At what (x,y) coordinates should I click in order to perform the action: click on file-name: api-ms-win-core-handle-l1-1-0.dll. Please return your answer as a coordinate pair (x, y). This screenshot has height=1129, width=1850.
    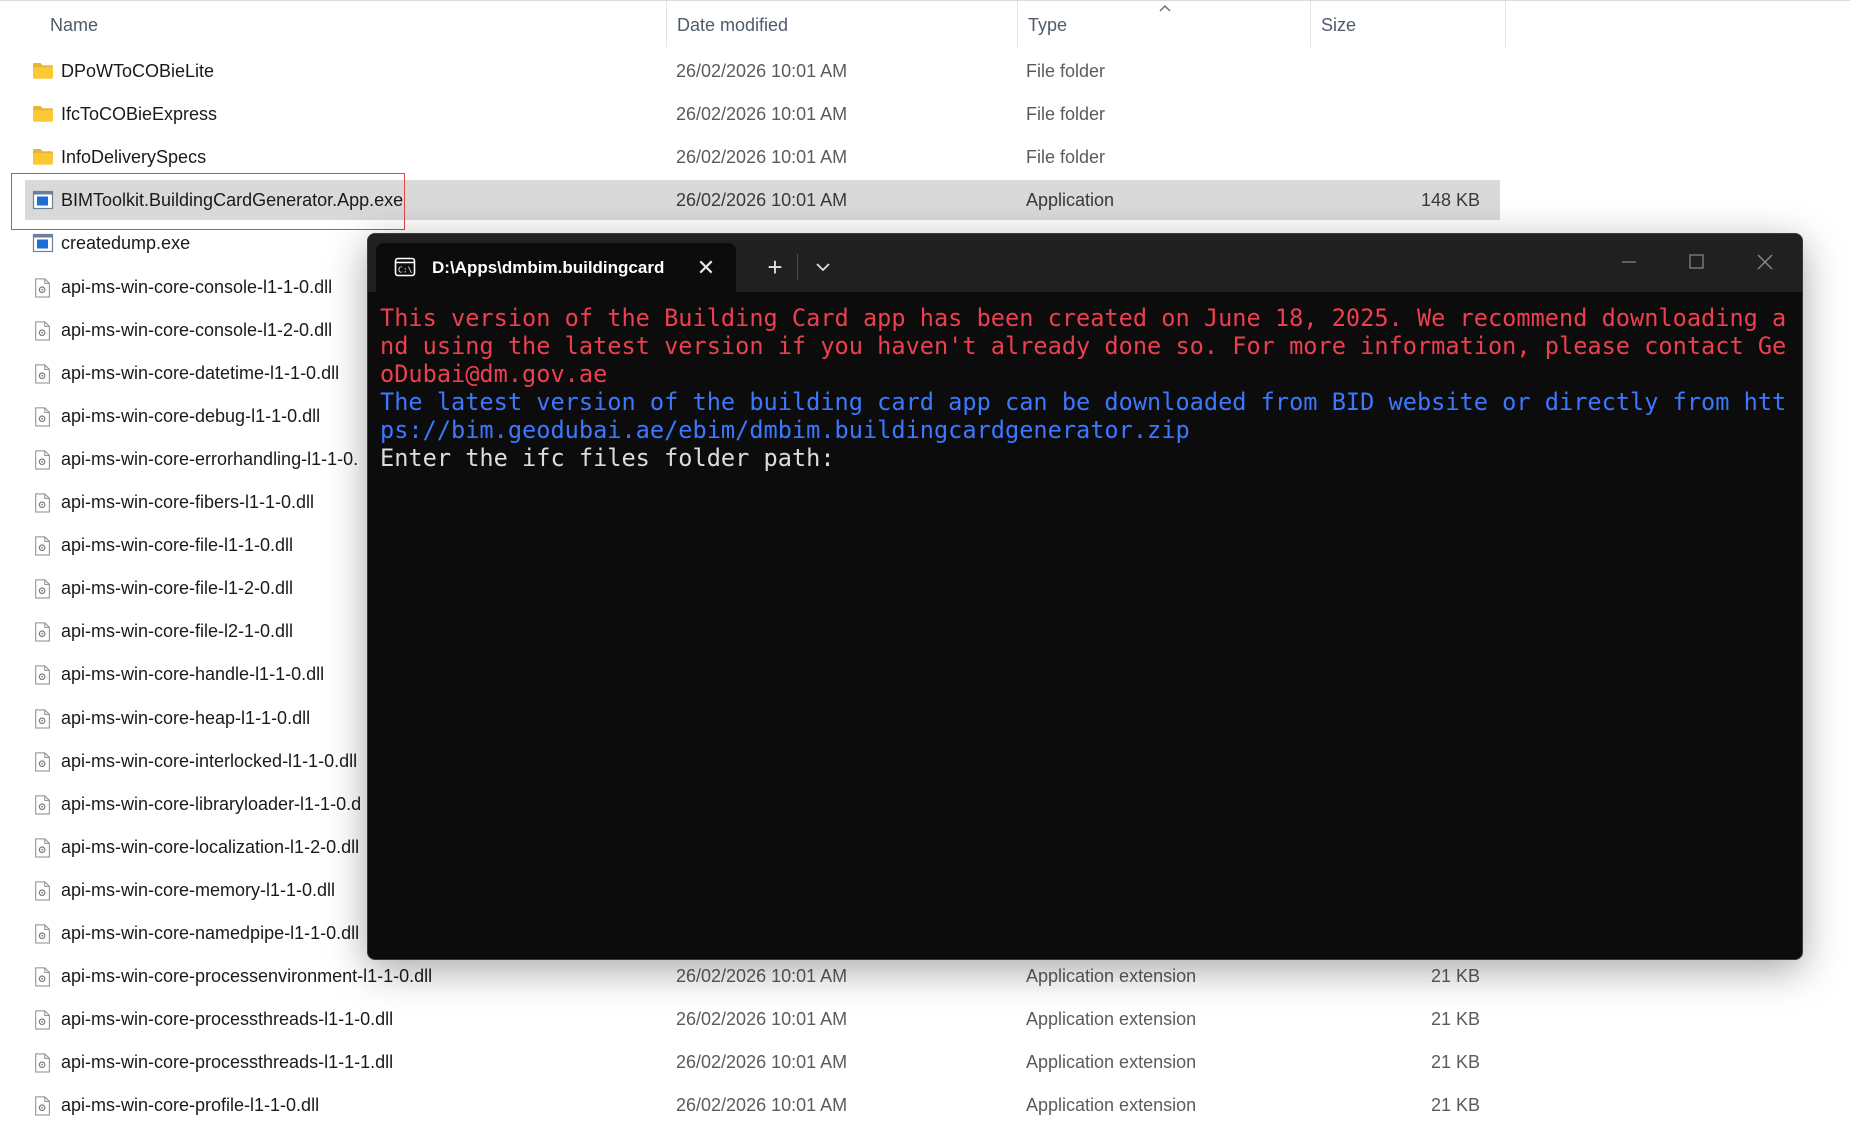
    Looking at the image, I should click on (193, 674).